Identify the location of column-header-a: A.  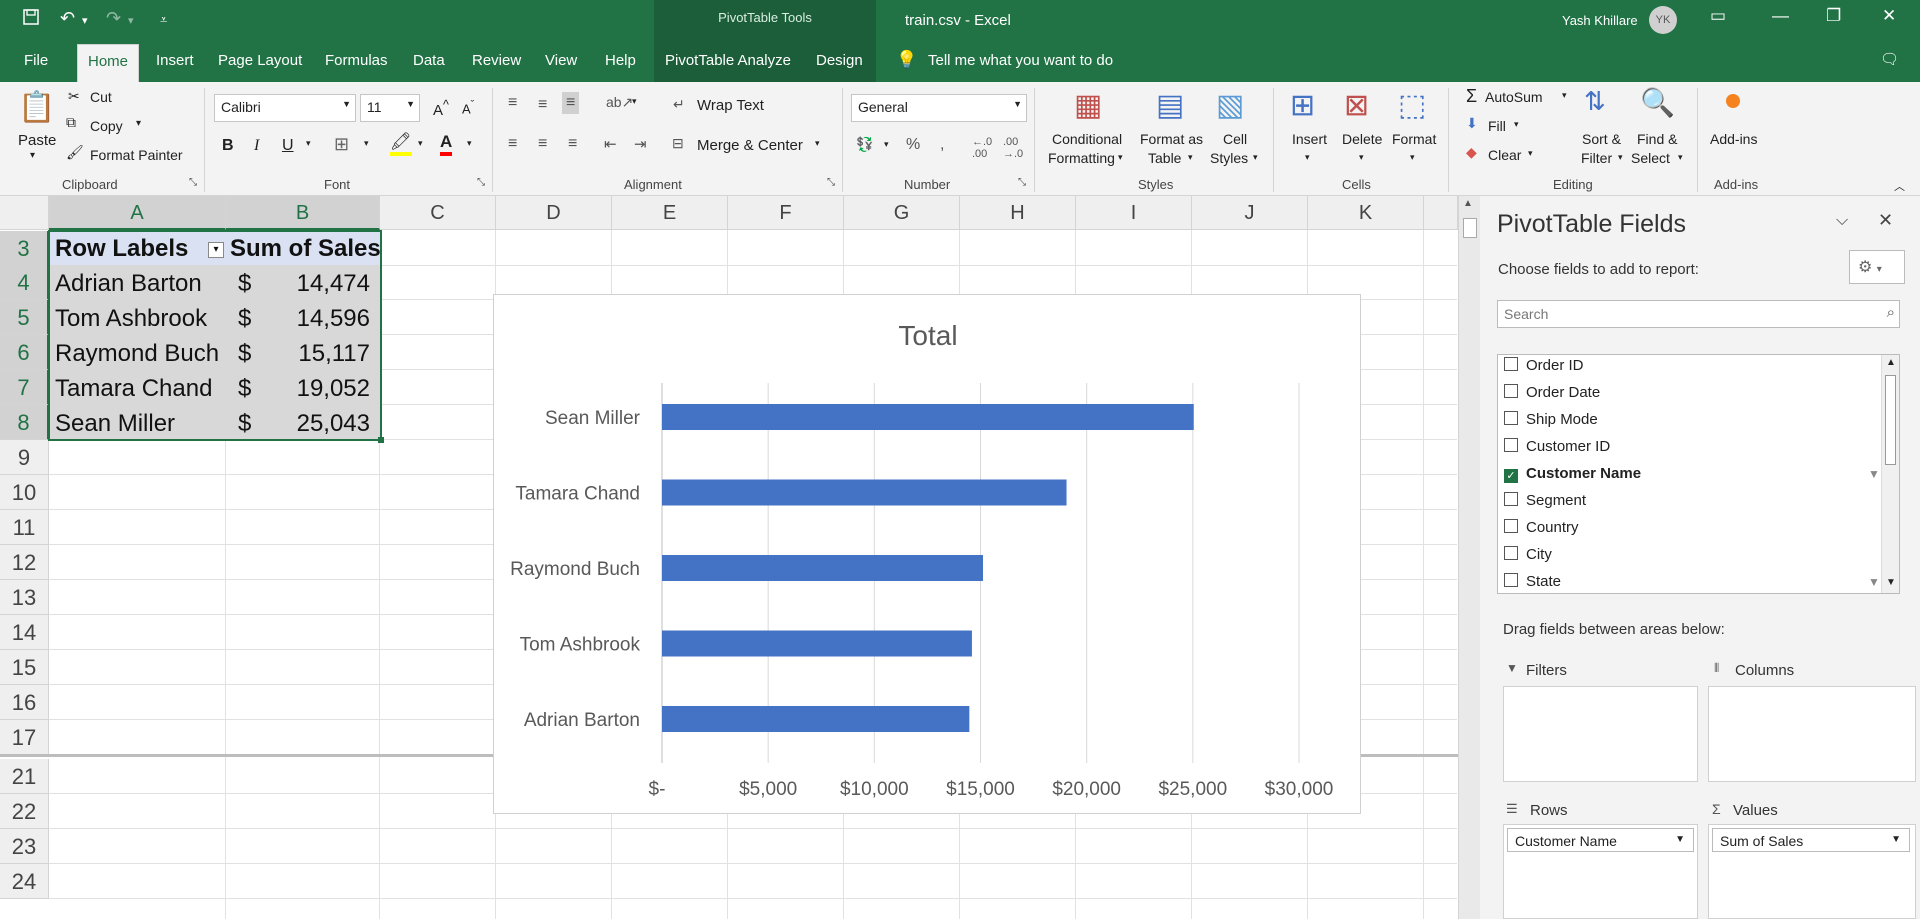
(137, 213).